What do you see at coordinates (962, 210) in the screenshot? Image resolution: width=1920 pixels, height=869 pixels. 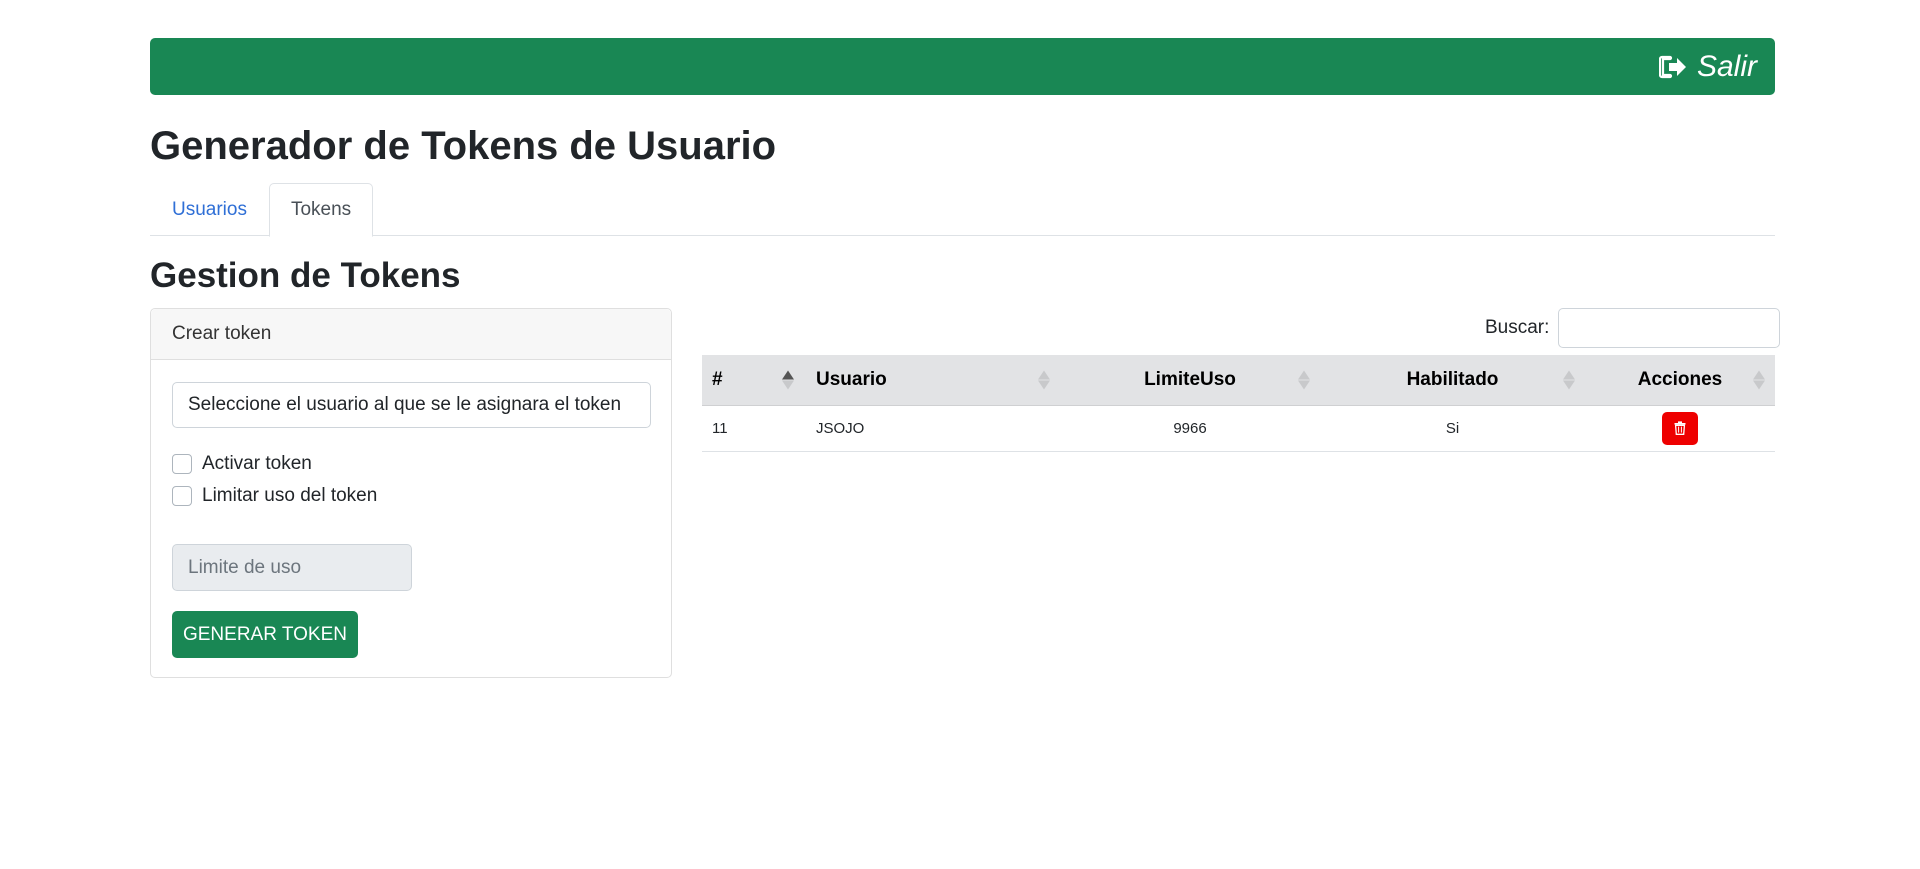 I see `tab-bar: Usuarios Tokens` at bounding box center [962, 210].